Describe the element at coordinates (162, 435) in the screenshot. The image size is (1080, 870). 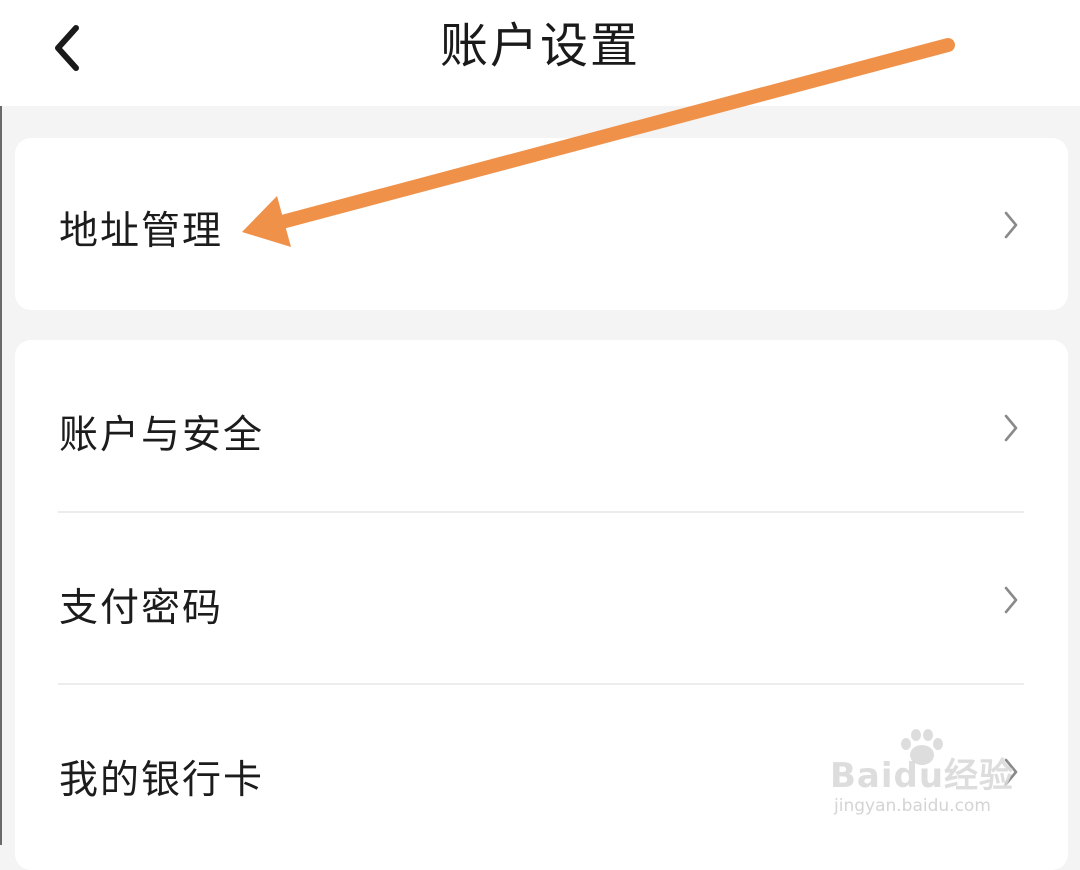
I see `settings-row-label: 账户与安全` at that location.